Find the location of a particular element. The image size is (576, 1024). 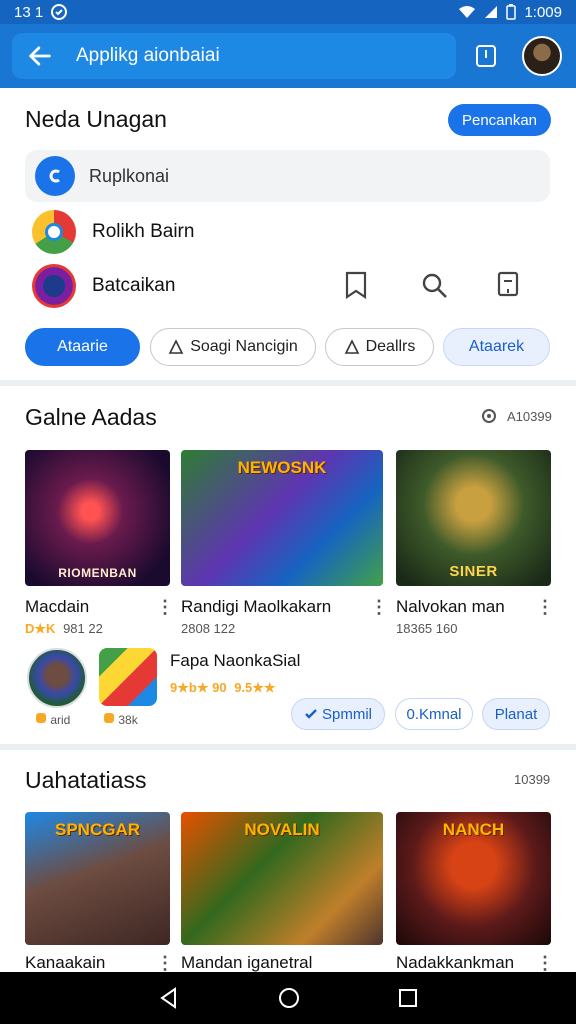

bookmark-icon is located at coordinates (356, 285).